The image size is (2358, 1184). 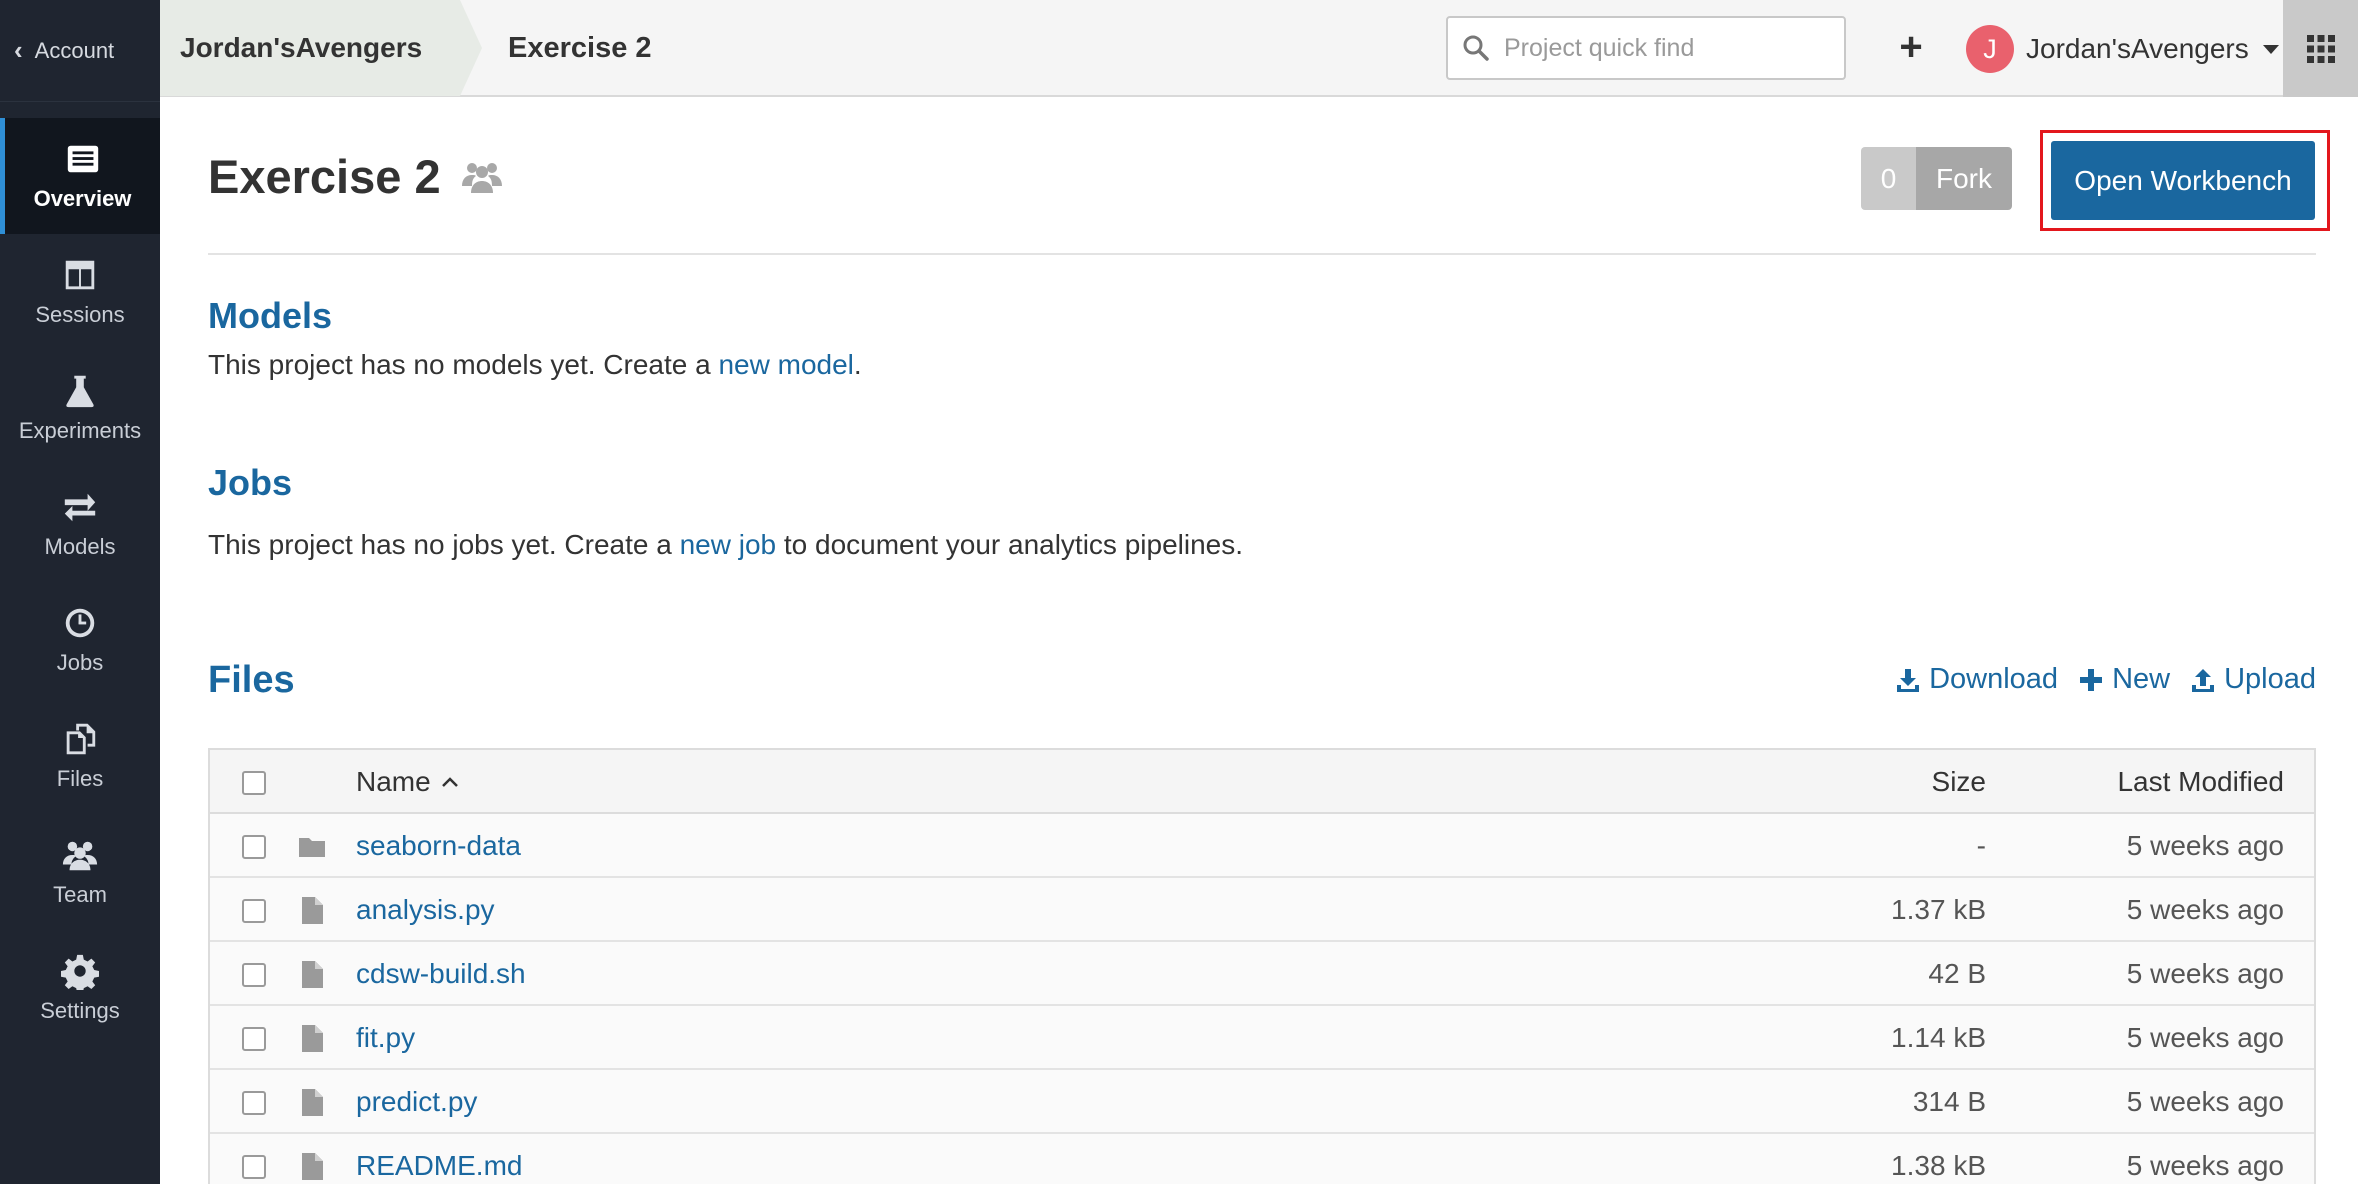 I want to click on sidebar-item-label: Files, so click(x=80, y=778).